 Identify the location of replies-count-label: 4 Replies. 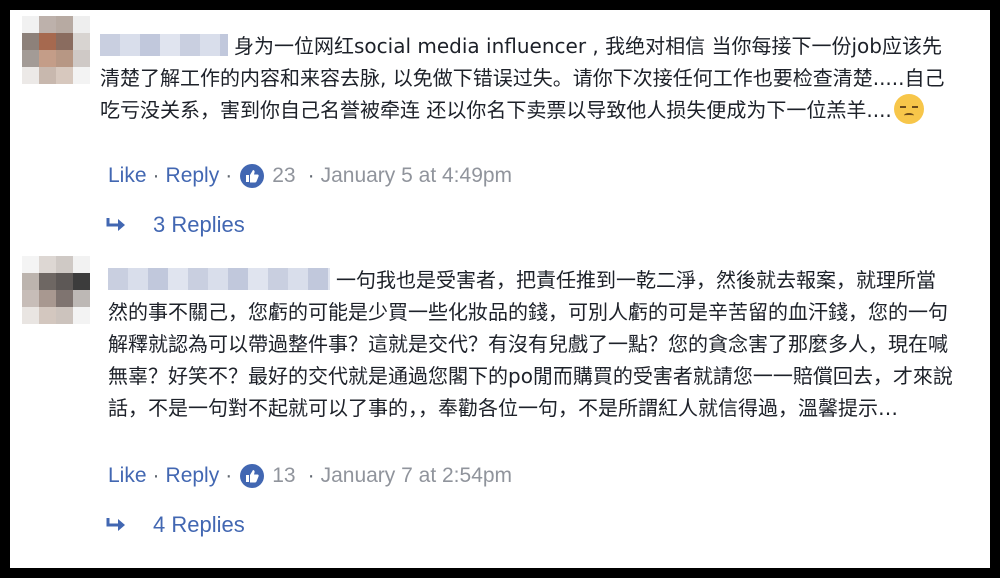
(199, 525).